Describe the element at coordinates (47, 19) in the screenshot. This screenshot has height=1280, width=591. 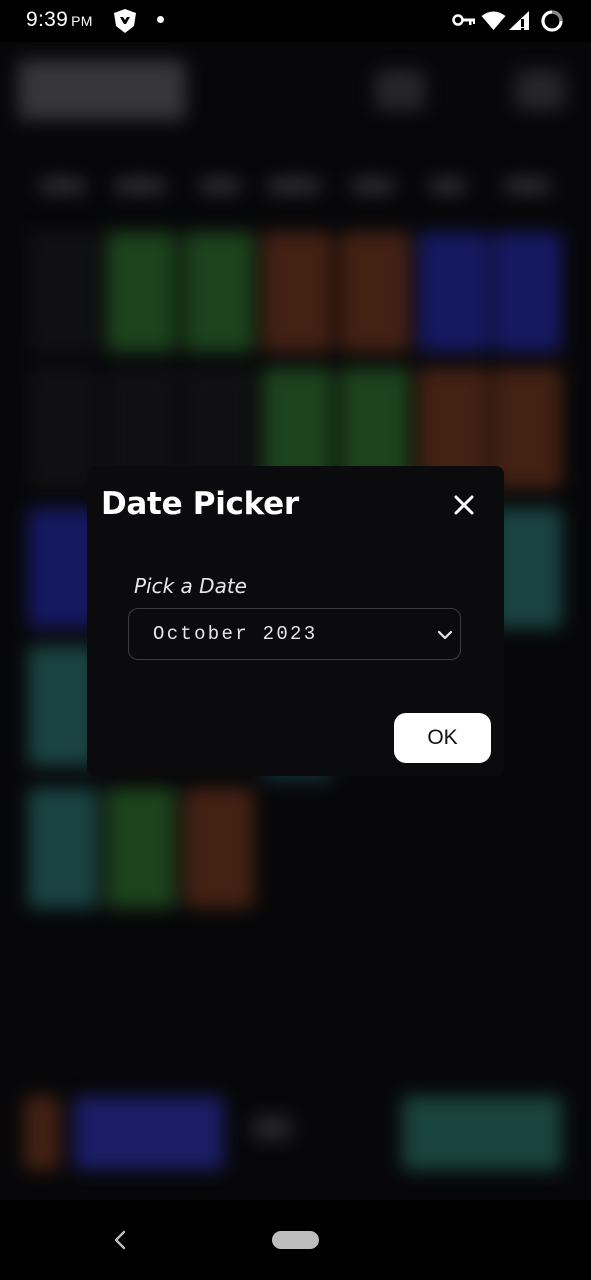
I see `status-clock: 9:39` at that location.